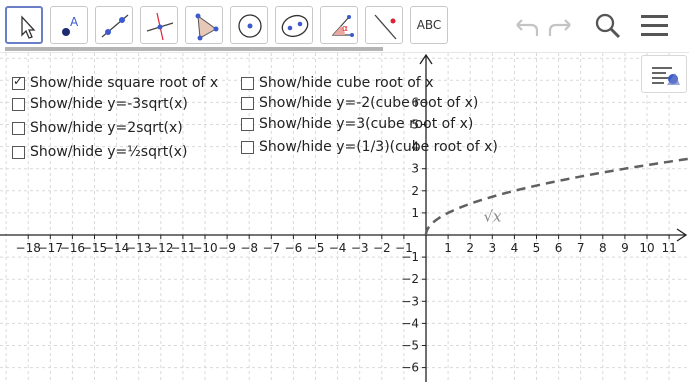  I want to click on angle-tool-button: α, so click(339, 25).